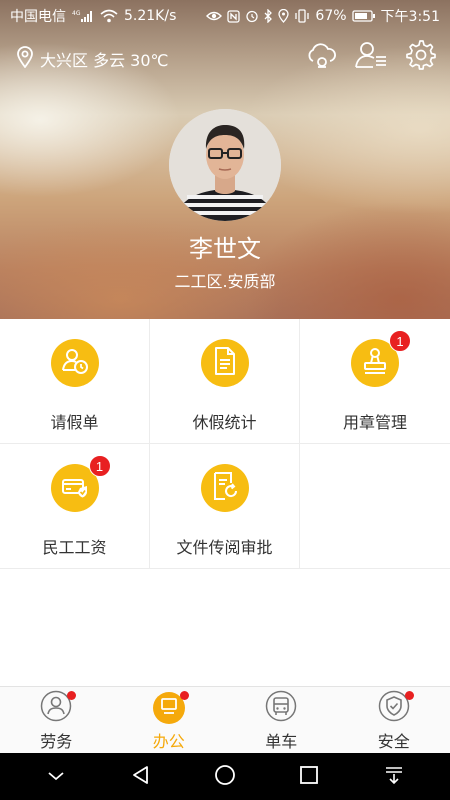 This screenshot has height=800, width=450. What do you see at coordinates (281, 741) in the screenshot?
I see `tab-label: 单车` at bounding box center [281, 741].